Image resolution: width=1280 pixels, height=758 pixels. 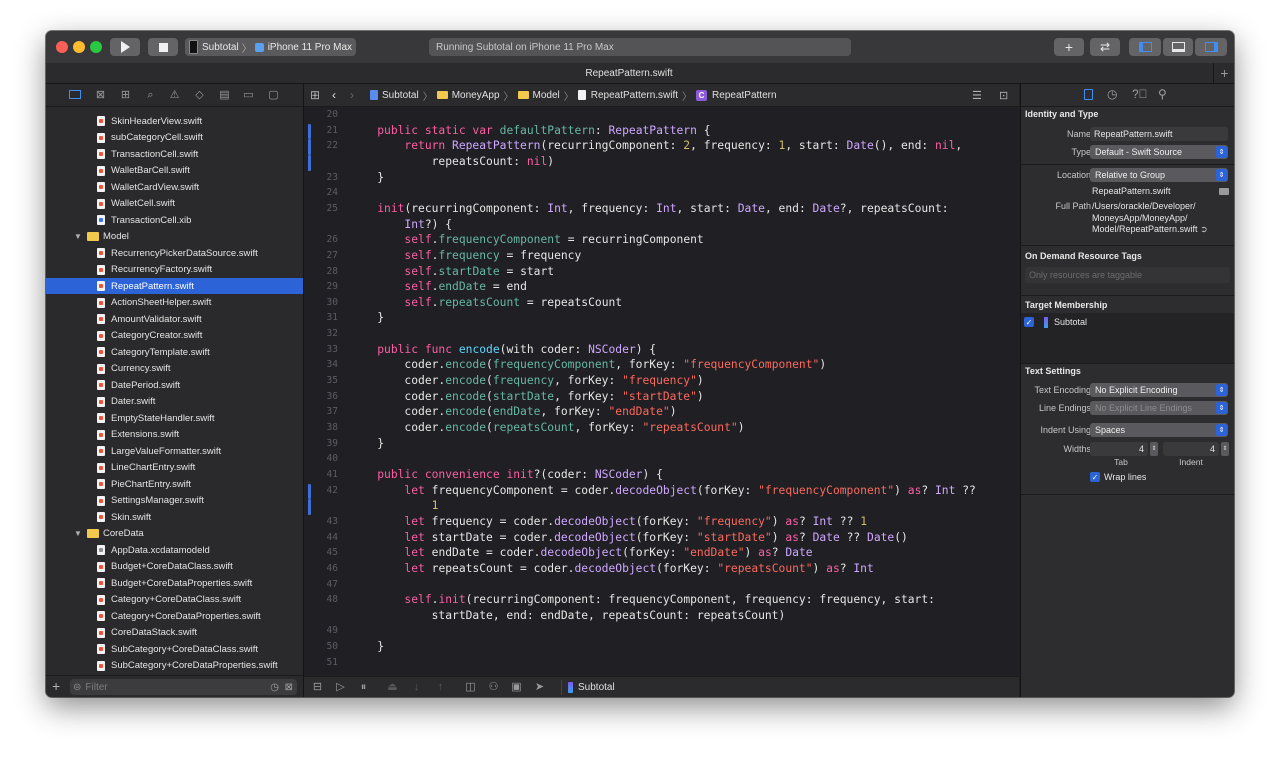 I want to click on accessibility-inspector-icon: ⚲, so click(x=1162, y=94).